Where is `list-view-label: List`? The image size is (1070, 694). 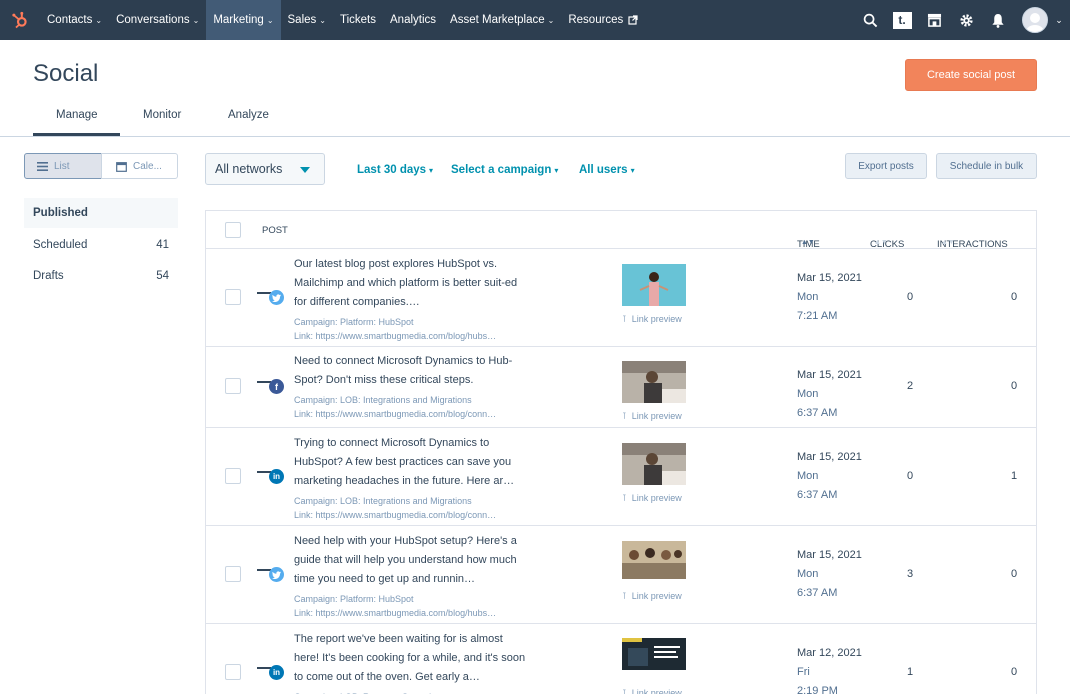
list-view-label: List is located at coordinates (62, 166).